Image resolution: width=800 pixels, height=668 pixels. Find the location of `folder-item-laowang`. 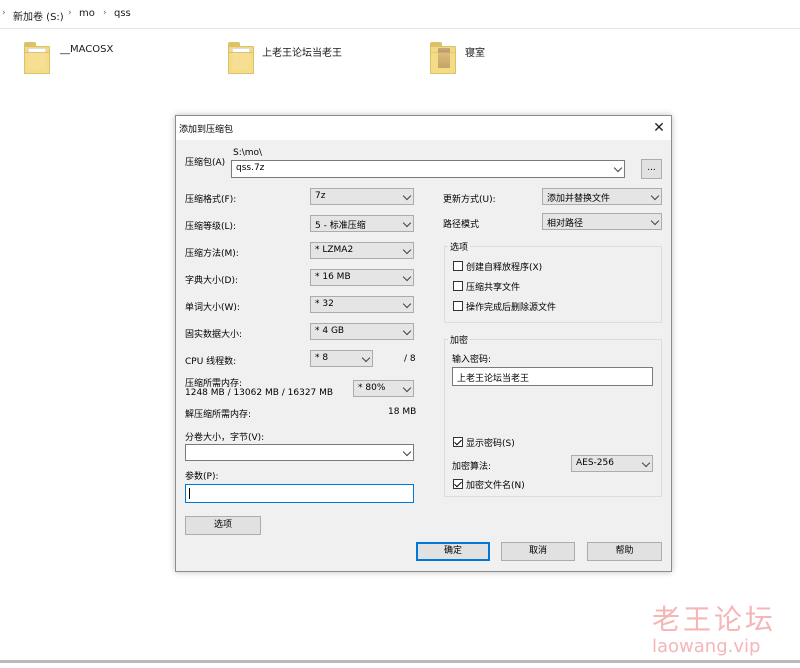

folder-item-laowang is located at coordinates (241, 58).